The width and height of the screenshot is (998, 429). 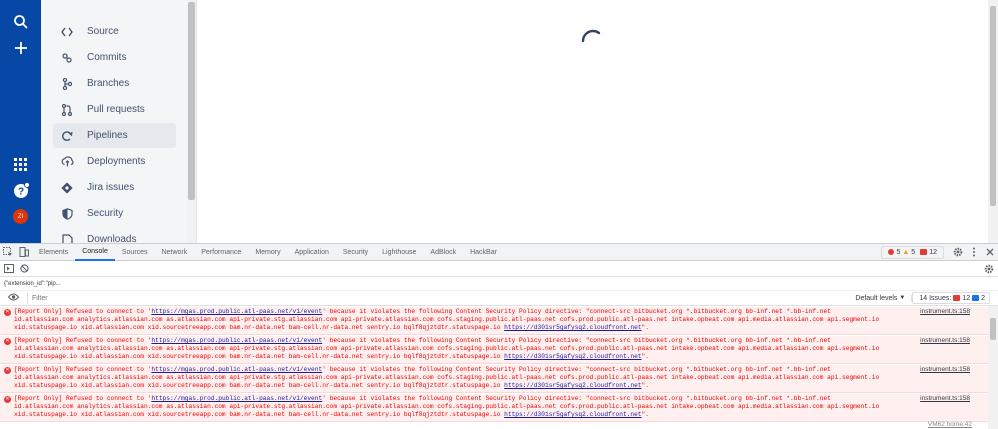 What do you see at coordinates (989, 270) in the screenshot?
I see `console-settings-icon` at bounding box center [989, 270].